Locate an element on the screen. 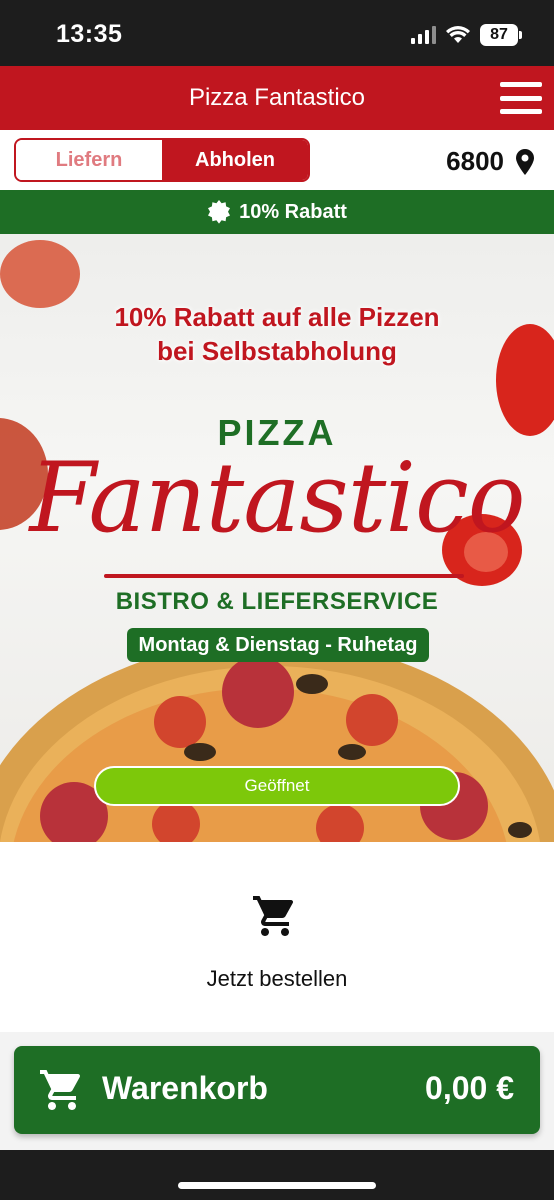  mode-row: Liefern Abholen 6800 is located at coordinates (277, 160).